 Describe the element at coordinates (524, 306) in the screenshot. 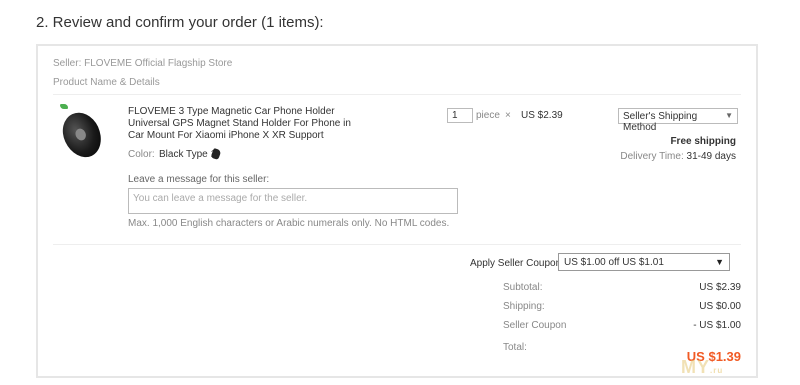

I see `shipping-label: Shipping:` at that location.